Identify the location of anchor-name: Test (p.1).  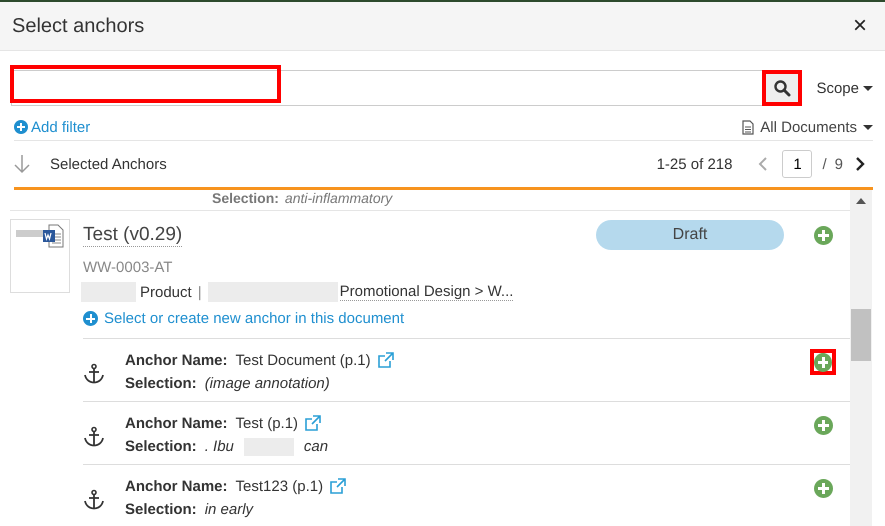
(267, 423).